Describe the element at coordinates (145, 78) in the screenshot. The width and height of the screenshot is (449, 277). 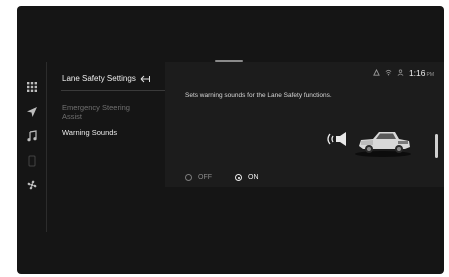
I see `back-arrow-icon` at that location.